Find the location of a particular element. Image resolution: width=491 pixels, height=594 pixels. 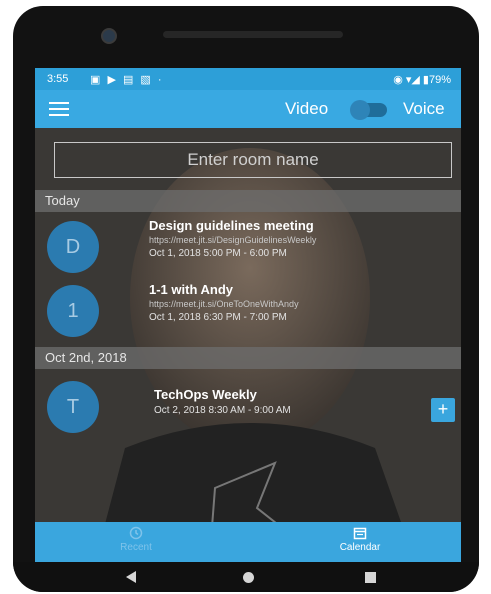

meeting-avatar: T is located at coordinates (73, 407).